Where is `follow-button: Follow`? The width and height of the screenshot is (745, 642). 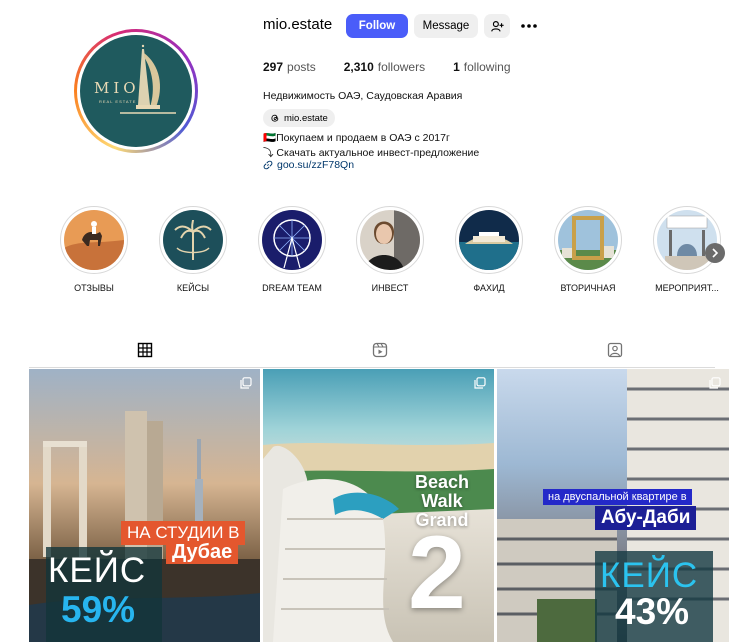
follow-button: Follow is located at coordinates (377, 26).